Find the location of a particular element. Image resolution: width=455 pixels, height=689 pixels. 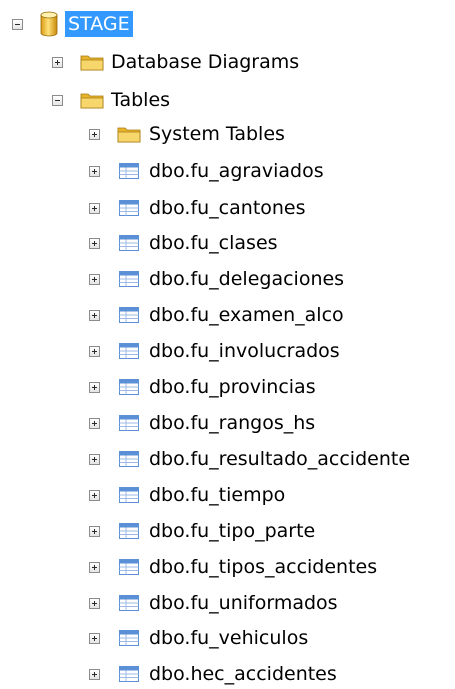

tree-node-label: dbo.fu_agraviados is located at coordinates (236, 171).